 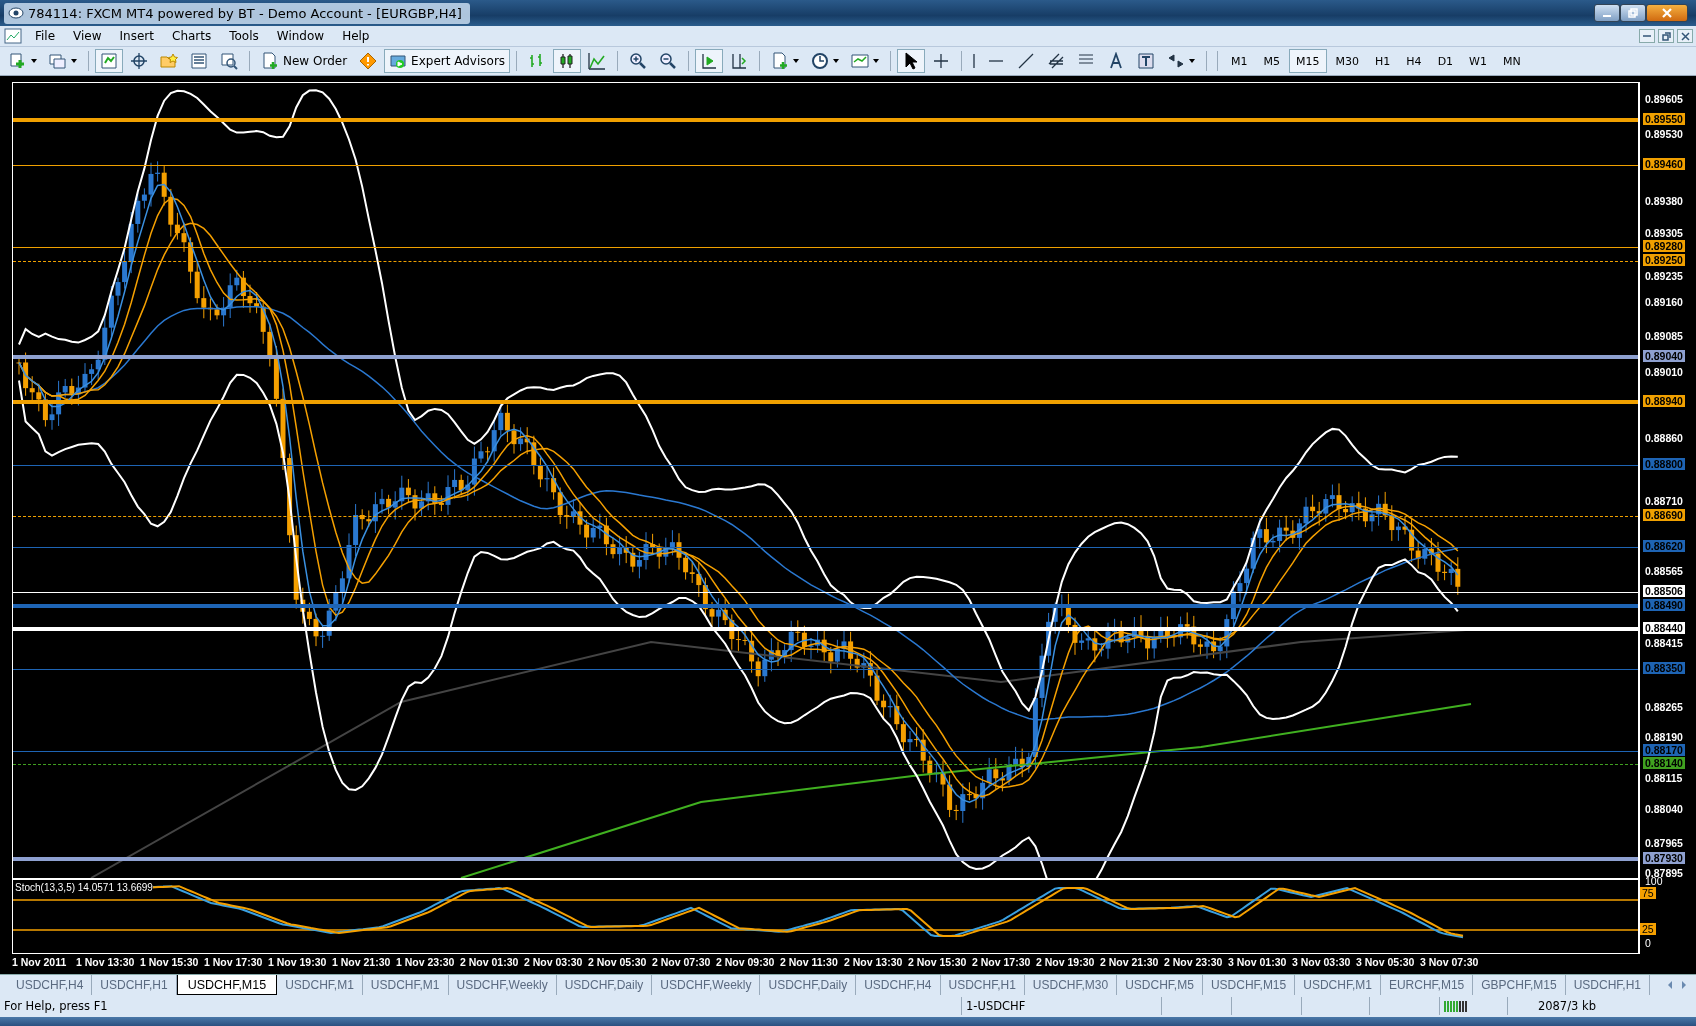 What do you see at coordinates (1664, 605) in the screenshot?
I see `price-level-label: 0.88490` at bounding box center [1664, 605].